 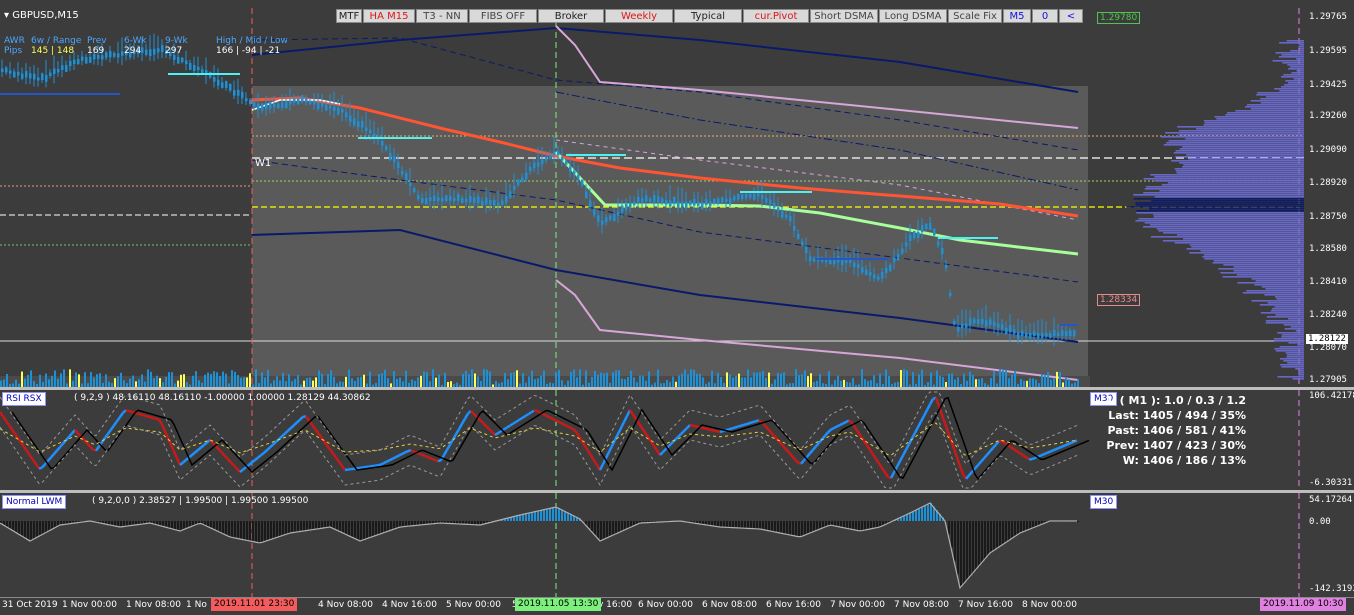 What do you see at coordinates (639, 16) in the screenshot?
I see `weekly-button: Weekly` at bounding box center [639, 16].